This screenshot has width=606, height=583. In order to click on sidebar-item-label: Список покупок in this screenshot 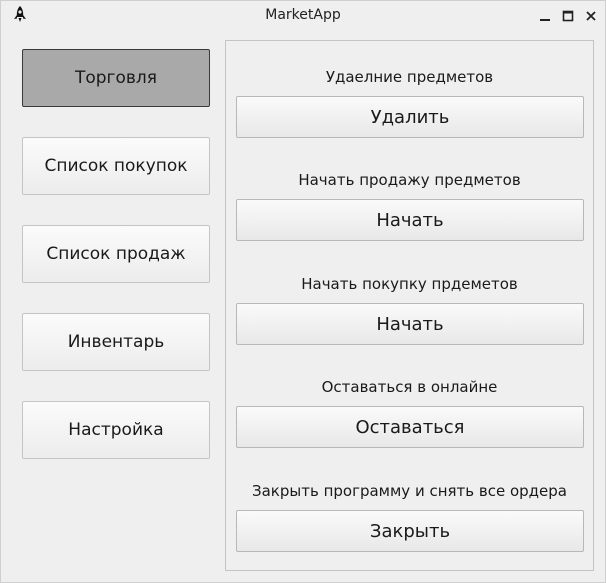, I will do `click(116, 166)`.